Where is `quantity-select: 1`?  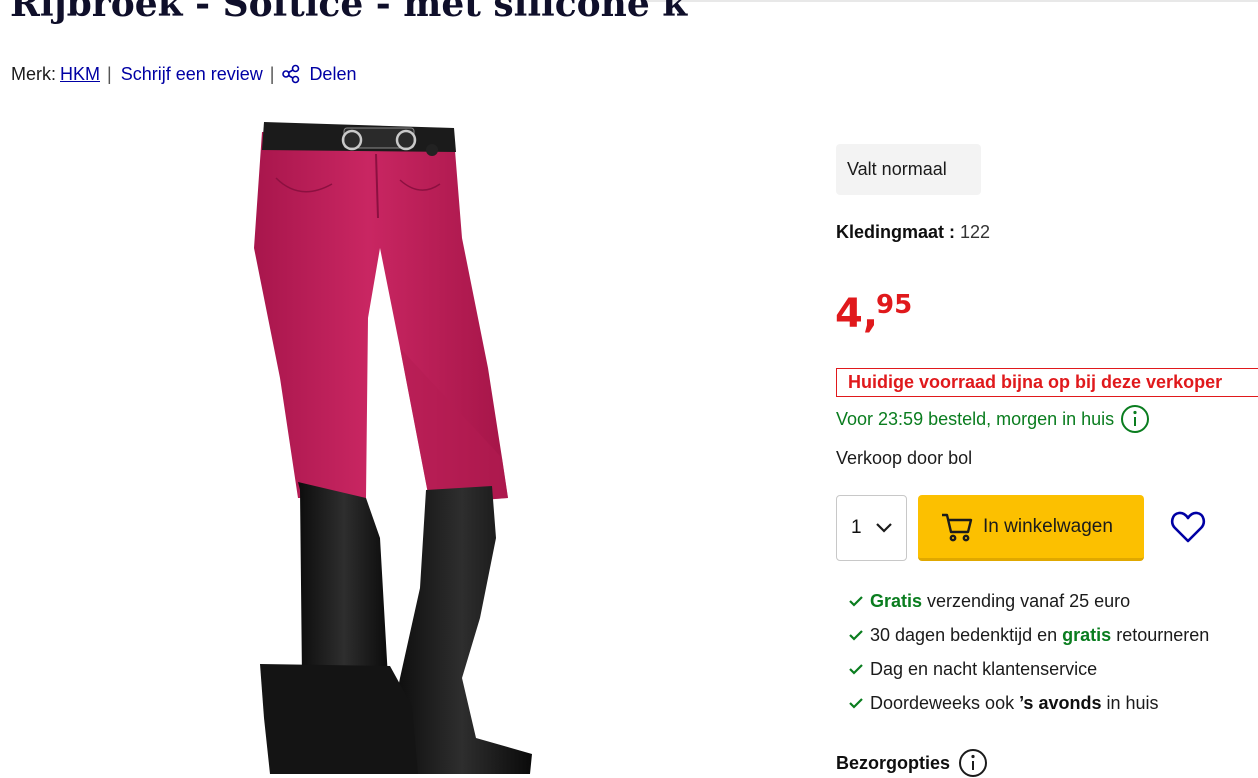
quantity-select: 1 is located at coordinates (871, 528).